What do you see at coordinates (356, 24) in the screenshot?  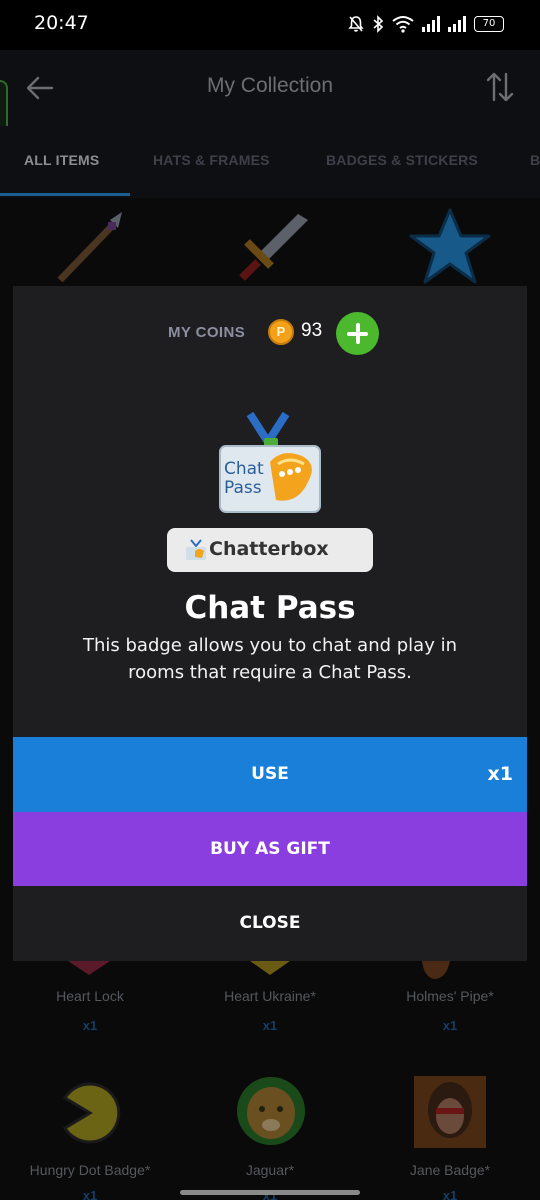 I see `bell-off-icon` at bounding box center [356, 24].